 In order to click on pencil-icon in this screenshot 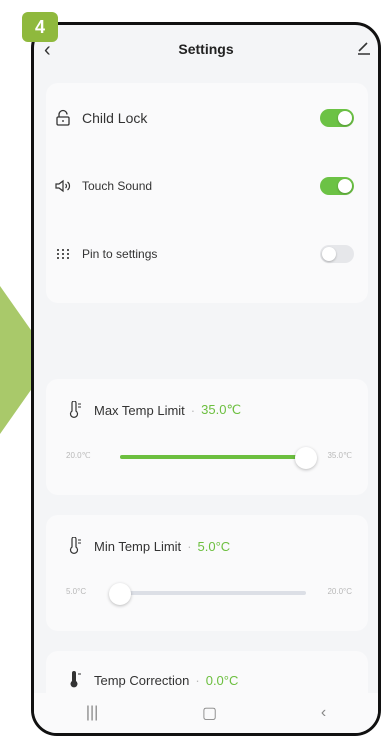, I will do `click(364, 47)`.